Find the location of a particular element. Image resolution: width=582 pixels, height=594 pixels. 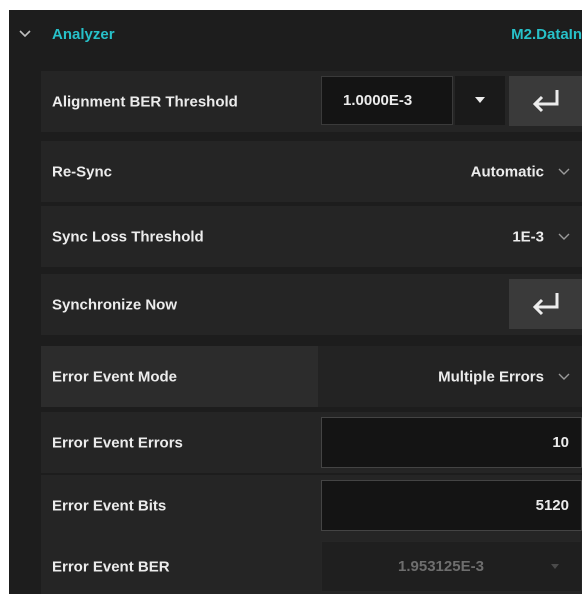

row-sync-loss-threshold: Sync Loss Threshold 1E-3 is located at coordinates (311, 236).